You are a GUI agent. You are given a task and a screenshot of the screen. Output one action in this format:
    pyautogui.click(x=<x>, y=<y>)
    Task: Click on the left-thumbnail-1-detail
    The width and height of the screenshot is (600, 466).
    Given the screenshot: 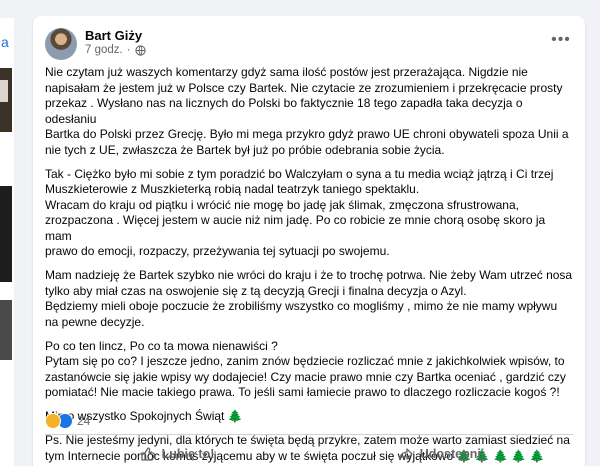 What is the action you would take?
    pyautogui.click(x=4, y=91)
    